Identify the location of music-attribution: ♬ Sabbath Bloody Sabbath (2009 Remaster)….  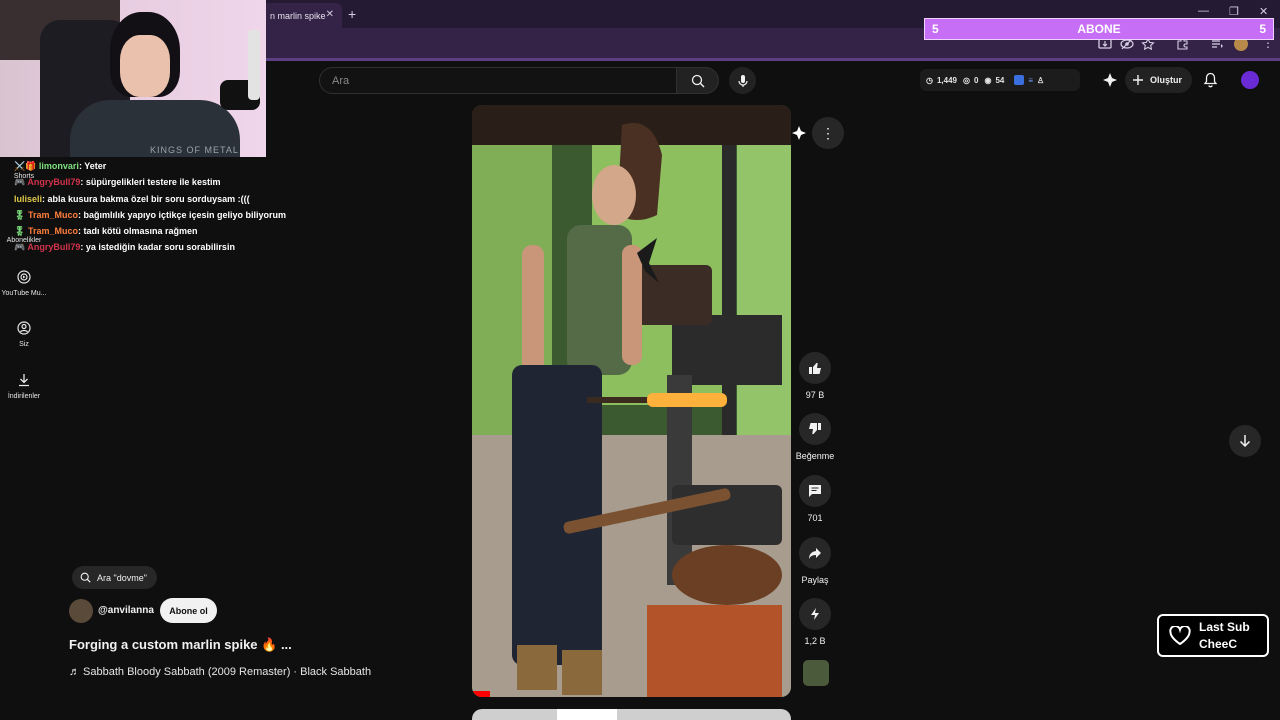
(220, 672).